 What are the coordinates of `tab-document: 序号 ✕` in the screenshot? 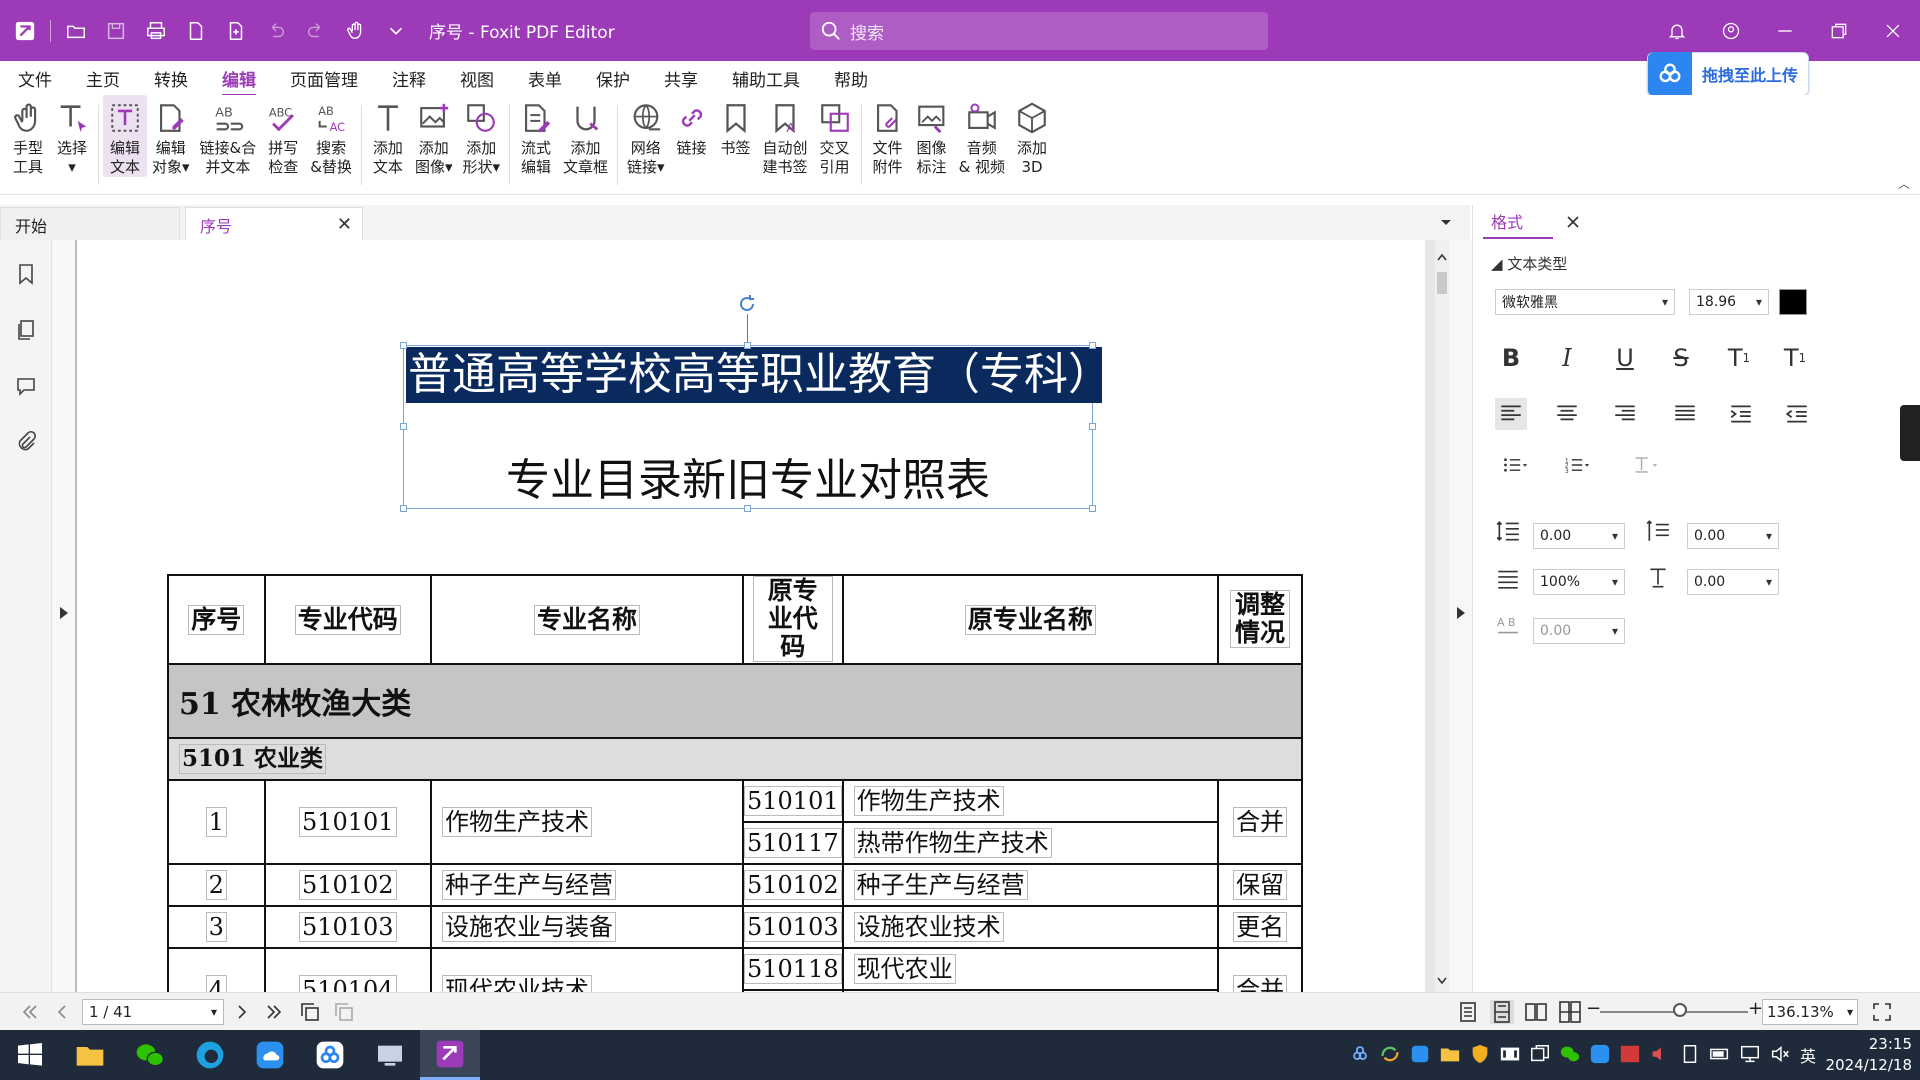 It's located at (274, 224).